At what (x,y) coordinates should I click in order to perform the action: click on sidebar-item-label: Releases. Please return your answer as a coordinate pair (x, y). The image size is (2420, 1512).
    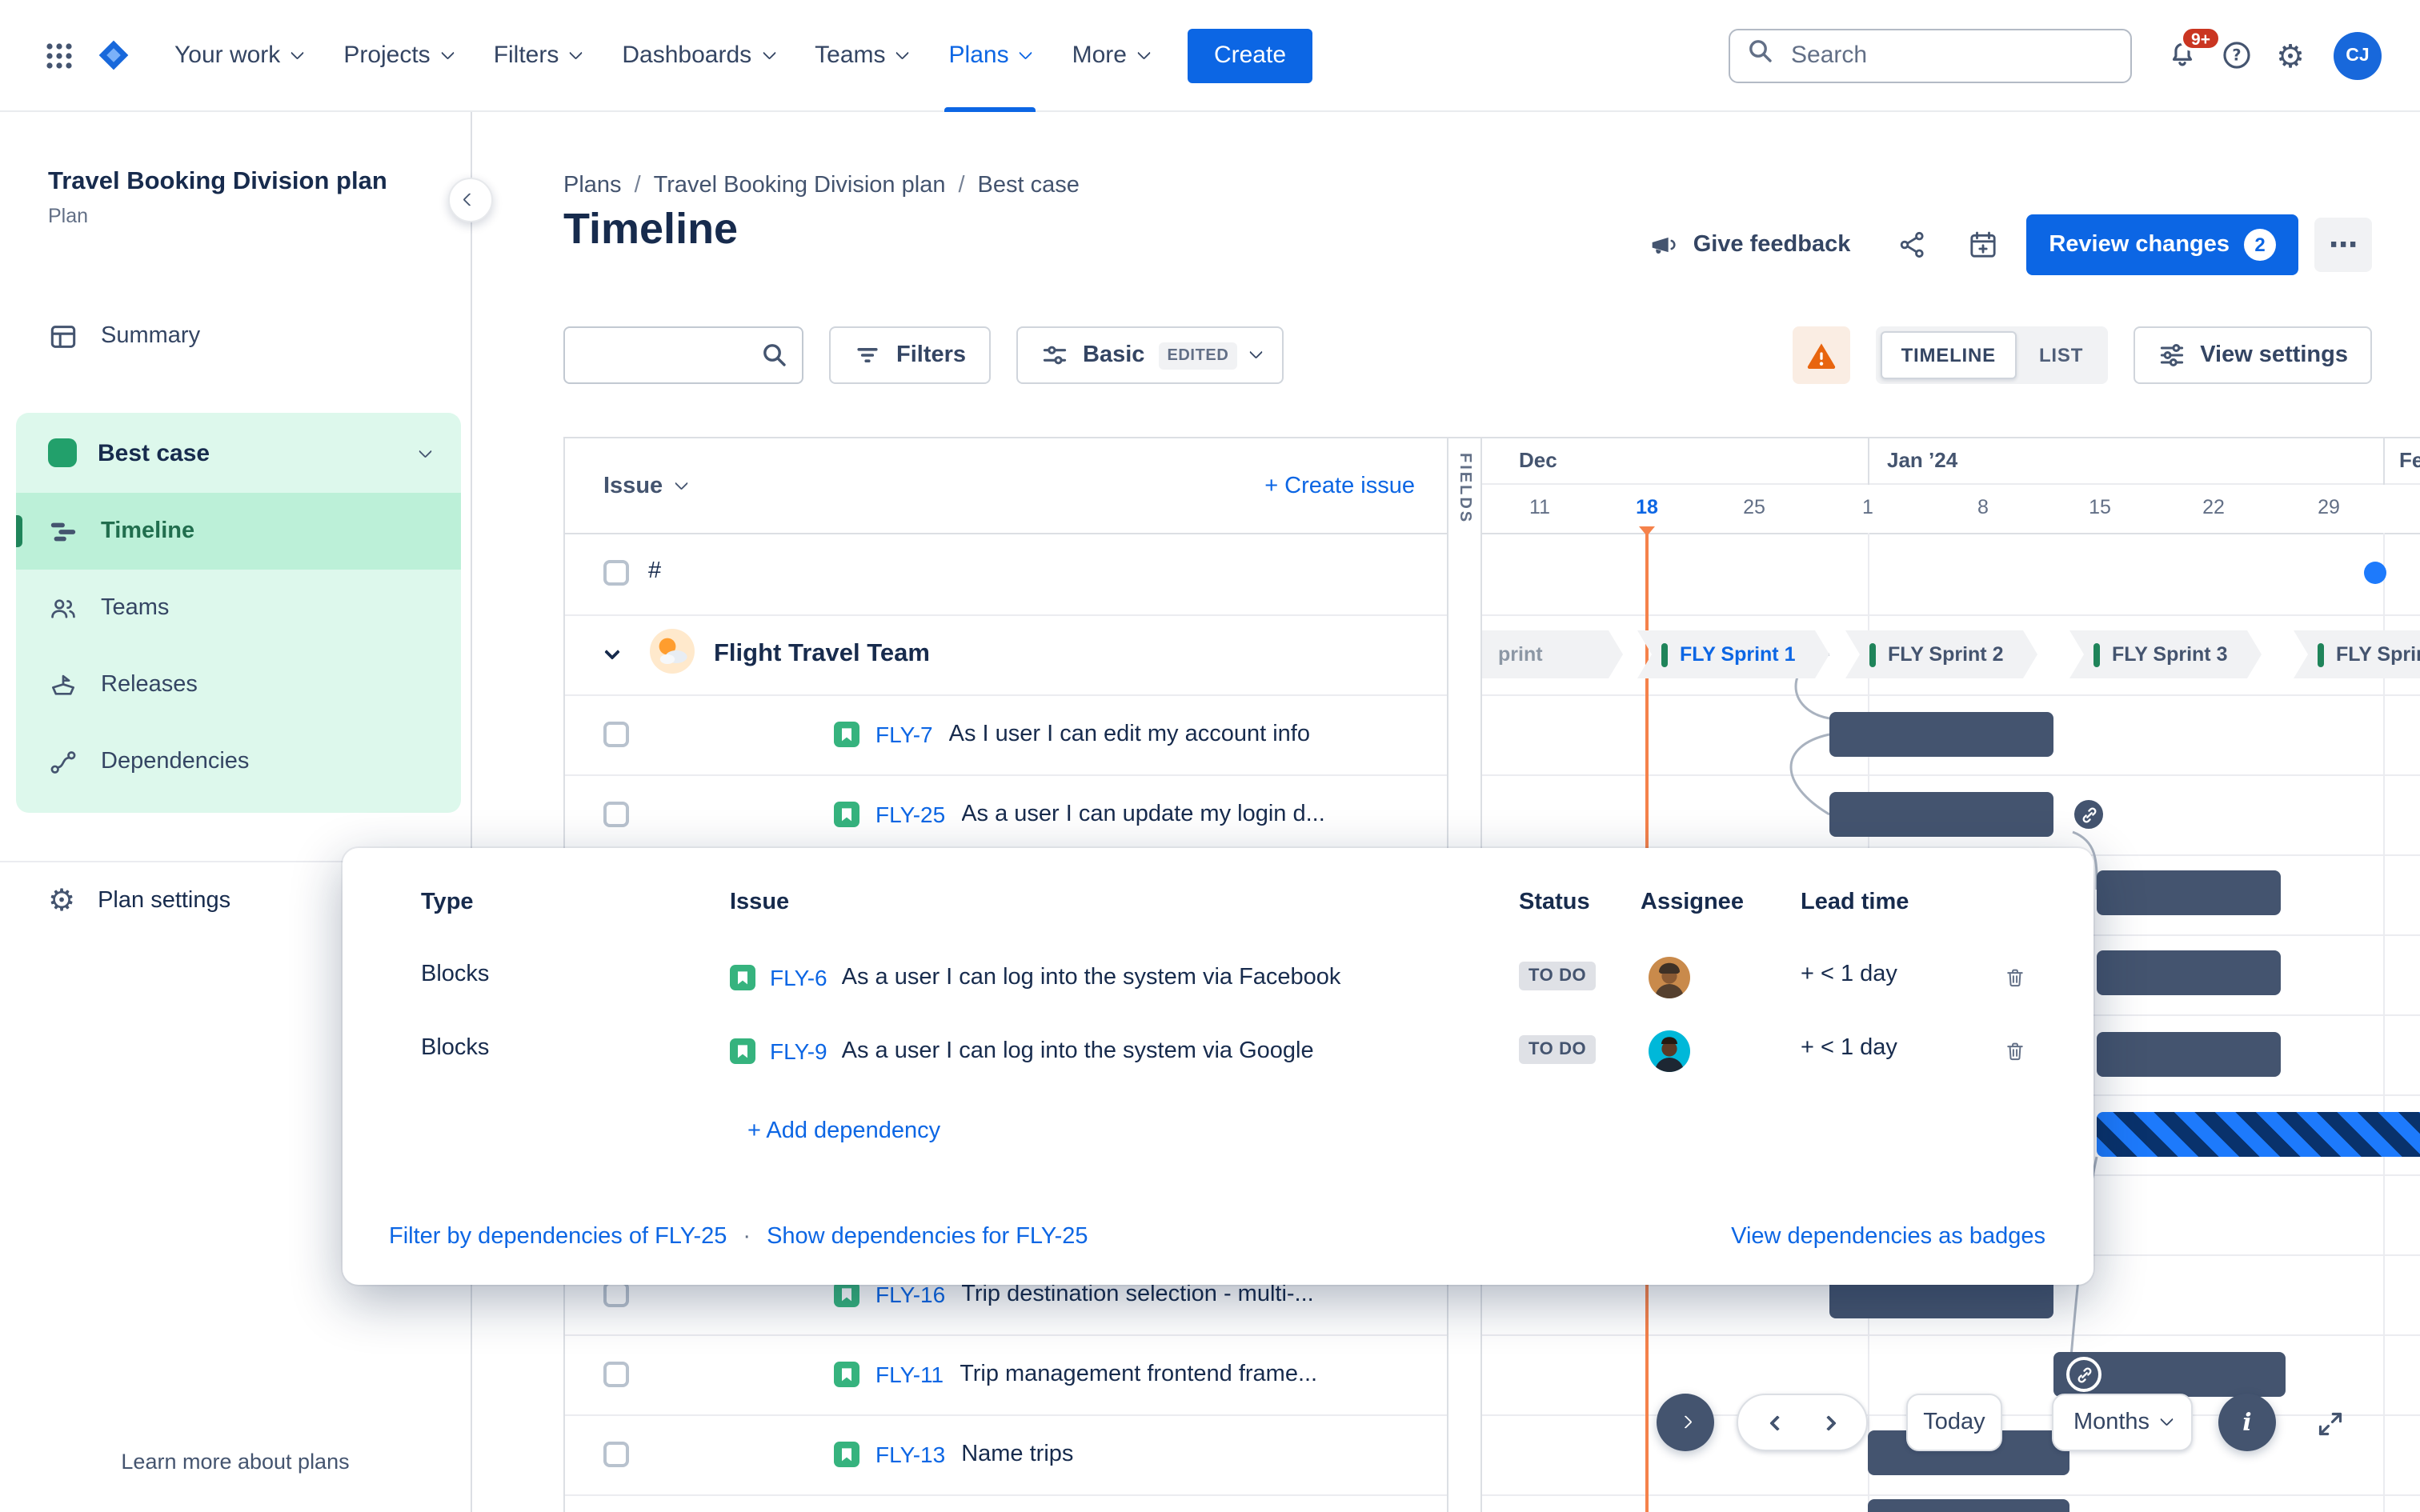
    Looking at the image, I should click on (149, 685).